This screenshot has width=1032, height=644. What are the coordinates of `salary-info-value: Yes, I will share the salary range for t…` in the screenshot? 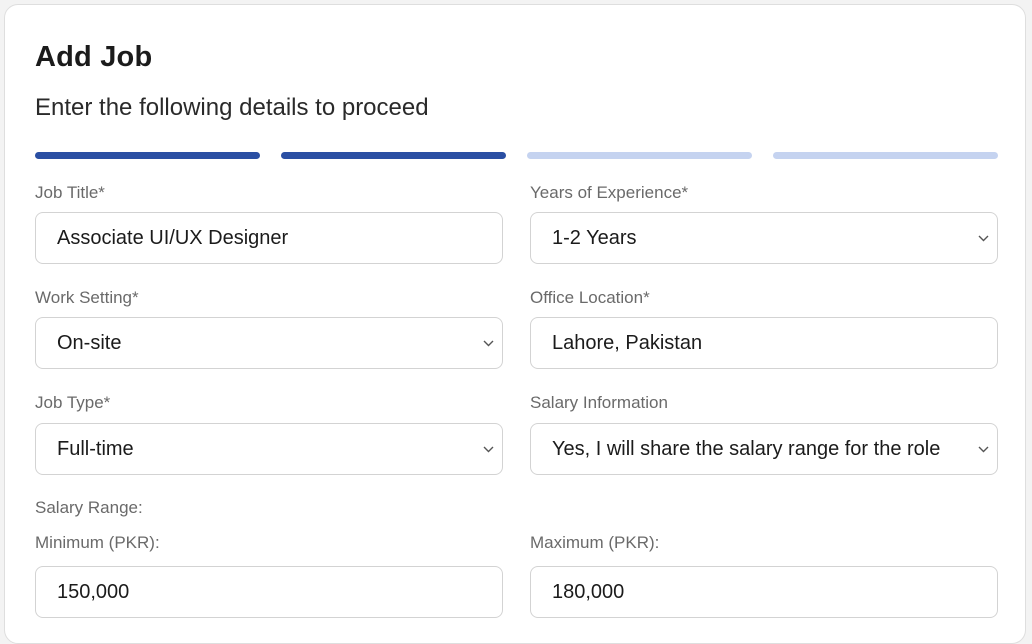 It's located at (746, 448).